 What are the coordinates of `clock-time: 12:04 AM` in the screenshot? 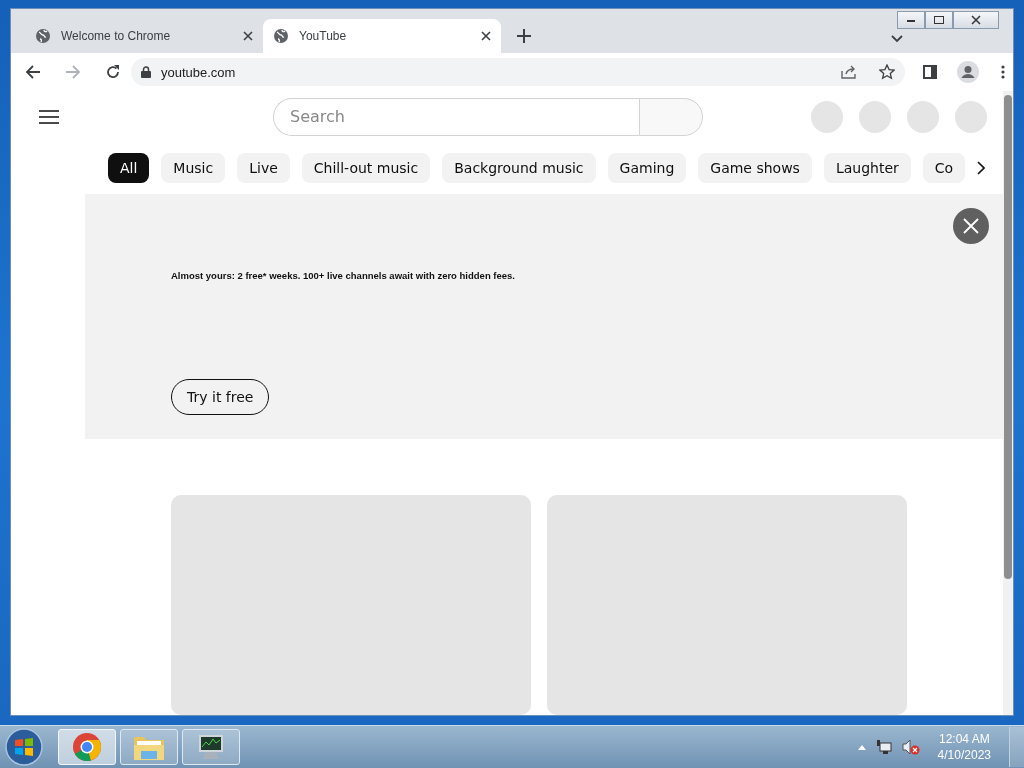 It's located at (964, 739).